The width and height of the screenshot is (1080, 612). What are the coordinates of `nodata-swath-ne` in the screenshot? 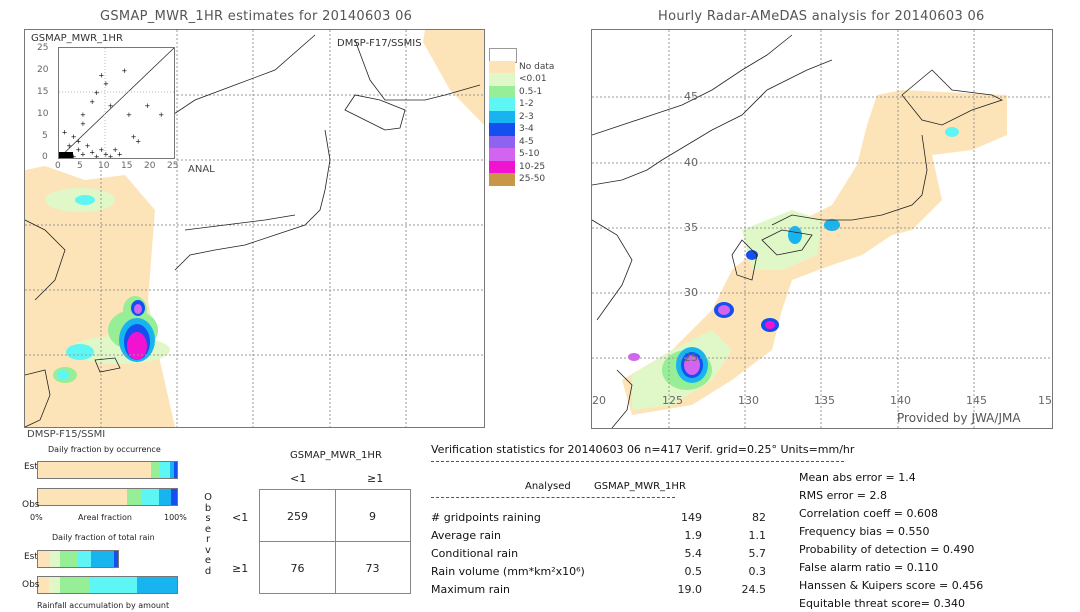 It's located at (453, 77).